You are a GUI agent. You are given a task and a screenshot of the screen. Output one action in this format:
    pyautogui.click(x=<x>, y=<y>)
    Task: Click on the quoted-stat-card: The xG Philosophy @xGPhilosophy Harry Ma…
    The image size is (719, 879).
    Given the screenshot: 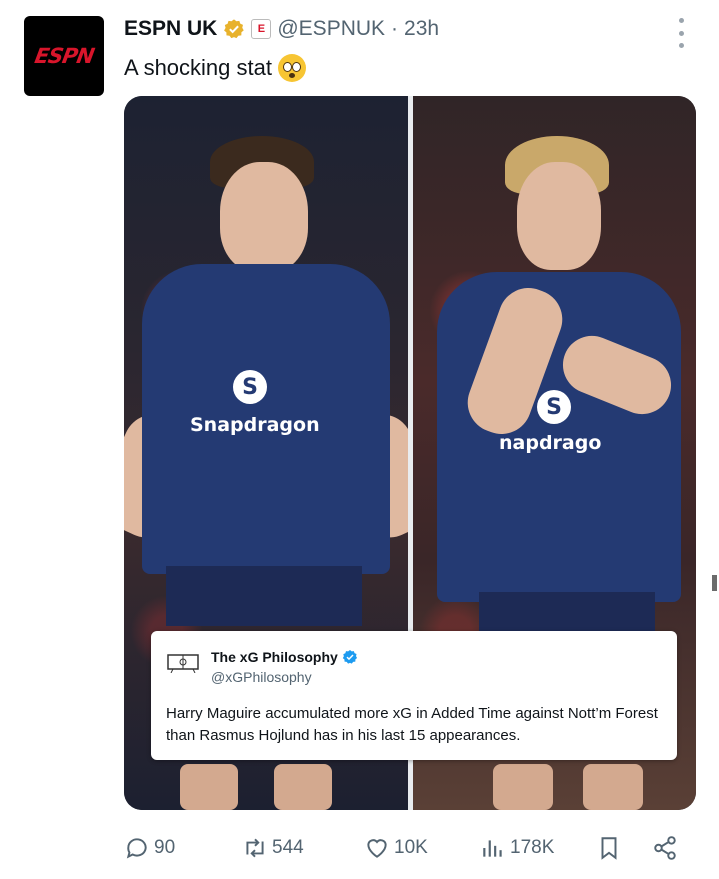 What is the action you would take?
    pyautogui.click(x=414, y=695)
    